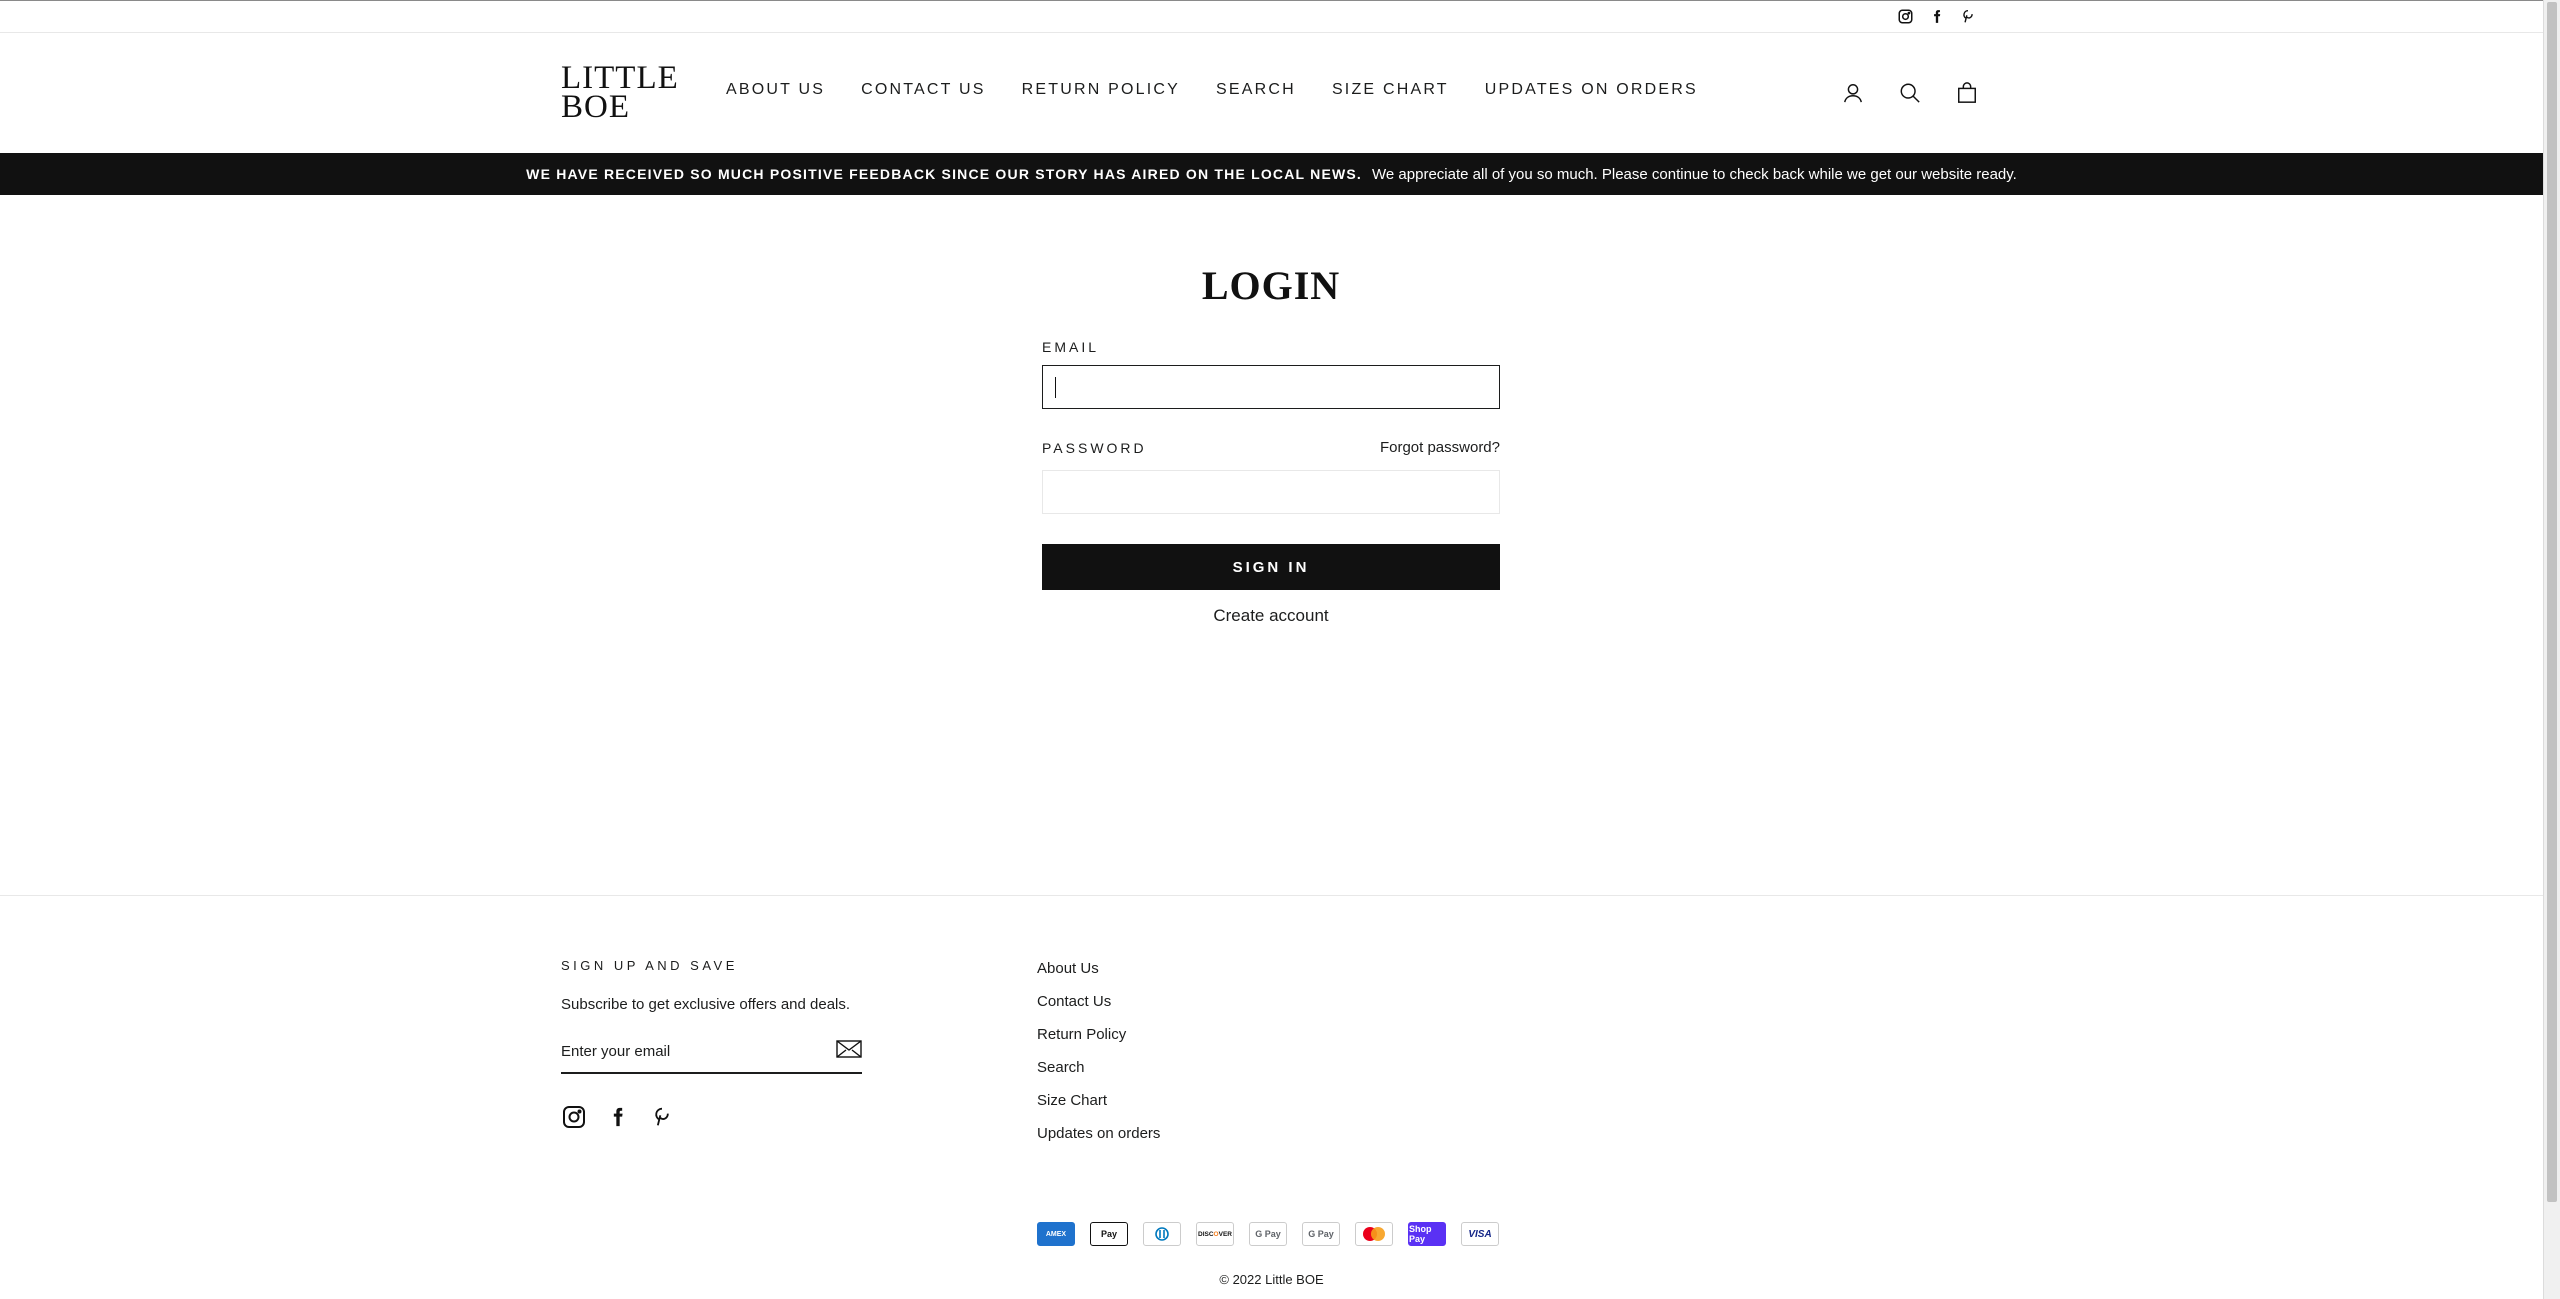  What do you see at coordinates (1098, 1141) in the screenshot?
I see `footer-link-updates-on-orders: Updates on orders` at bounding box center [1098, 1141].